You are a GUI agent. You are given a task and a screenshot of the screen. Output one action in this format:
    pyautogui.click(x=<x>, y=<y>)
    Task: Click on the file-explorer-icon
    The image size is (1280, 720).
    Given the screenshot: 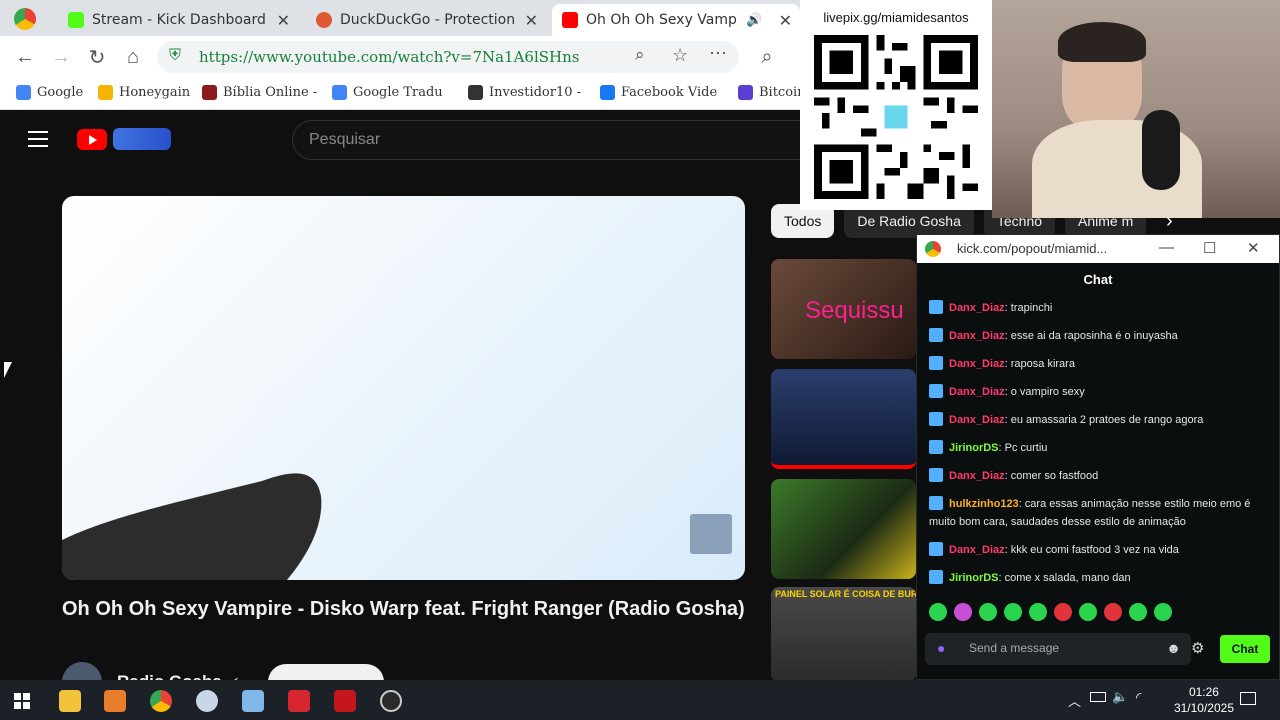 What is the action you would take?
    pyautogui.click(x=70, y=701)
    